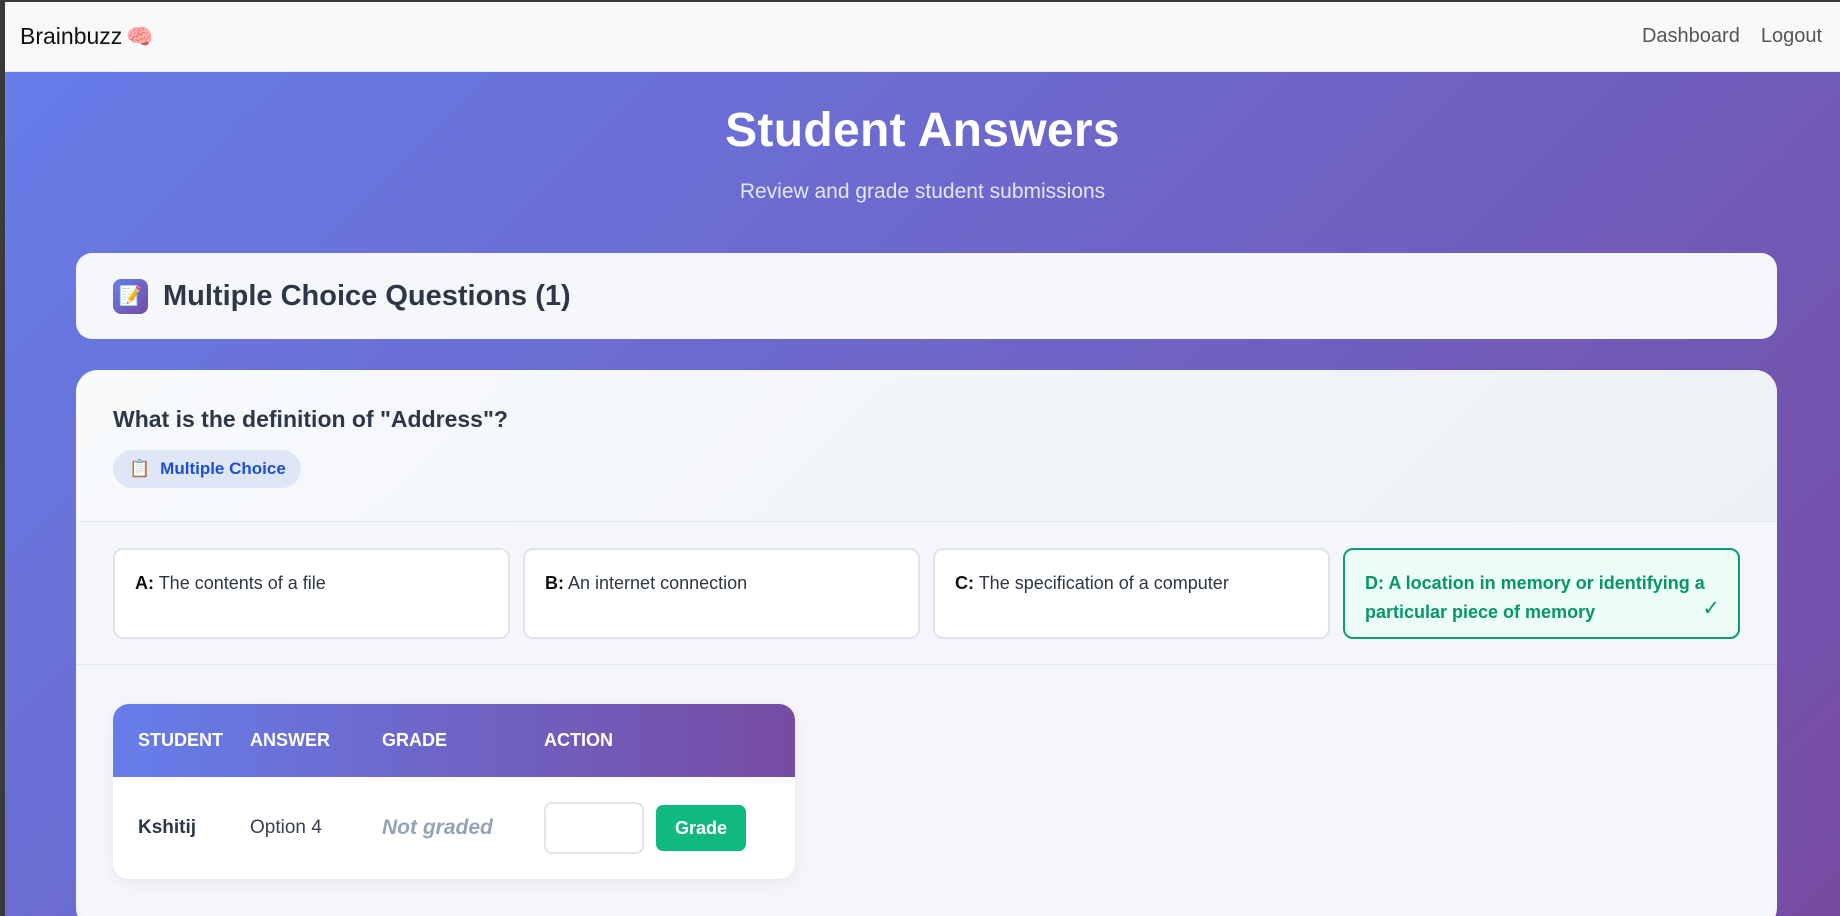 The width and height of the screenshot is (1840, 916). I want to click on grade-action: Grade, so click(669, 828).